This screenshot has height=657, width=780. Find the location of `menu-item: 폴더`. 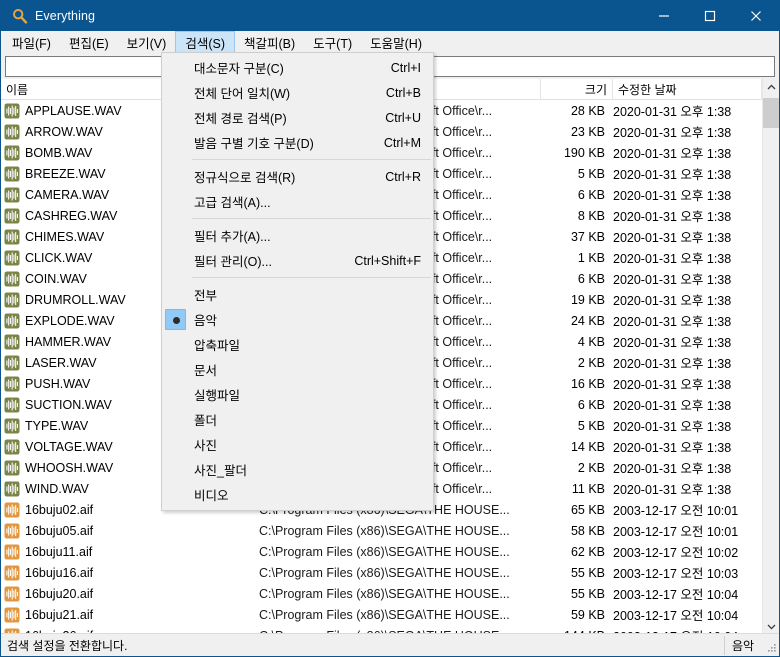

menu-item: 폴더 is located at coordinates (297, 419).